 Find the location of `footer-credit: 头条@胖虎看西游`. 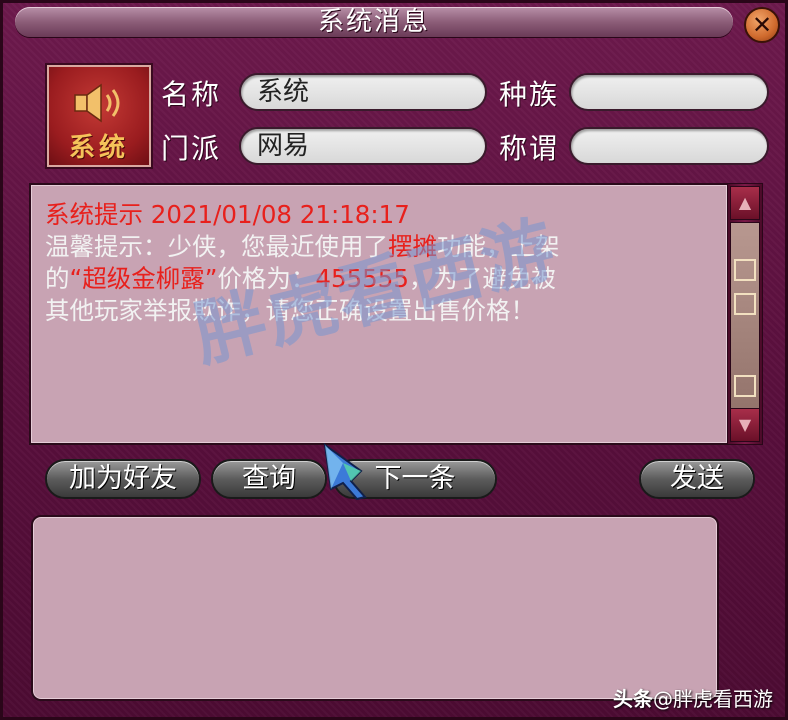

footer-credit: 头条@胖虎看西游 is located at coordinates (693, 697).